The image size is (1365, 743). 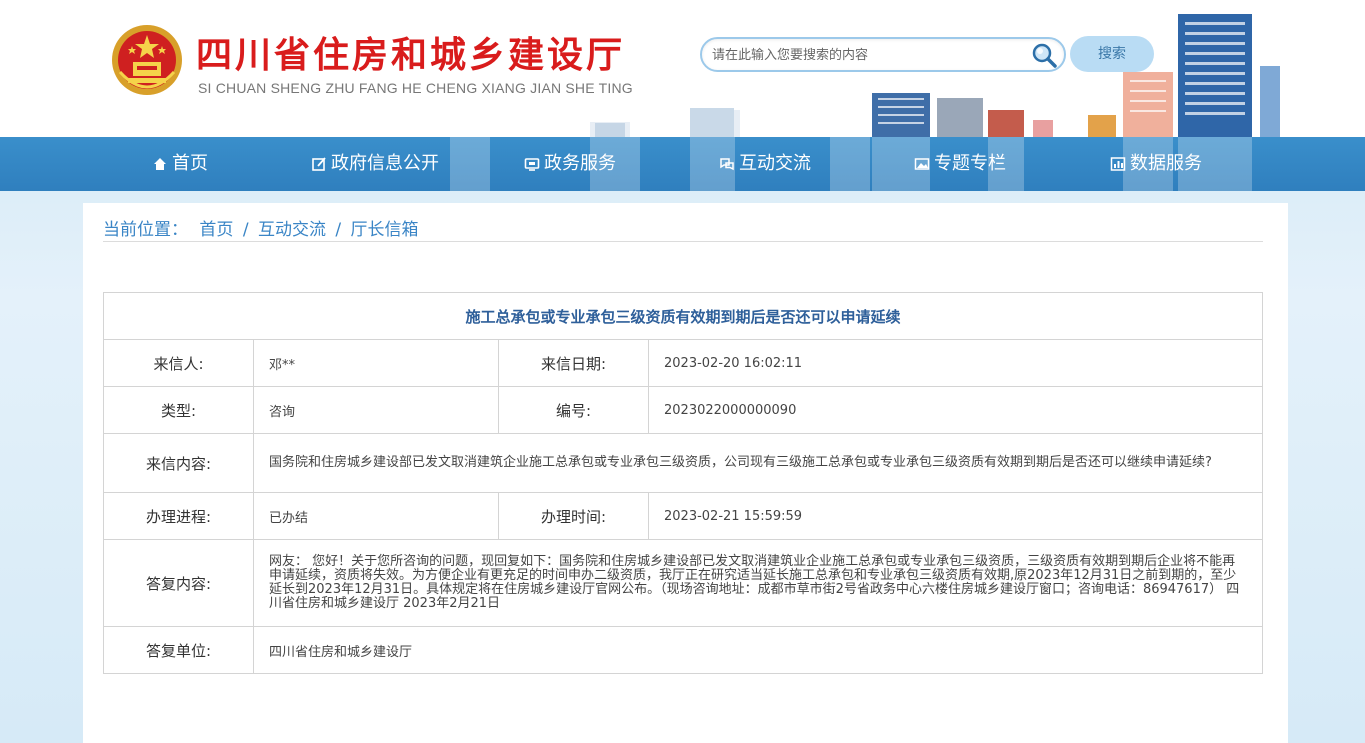 I want to click on type-value: 咨询, so click(x=376, y=410).